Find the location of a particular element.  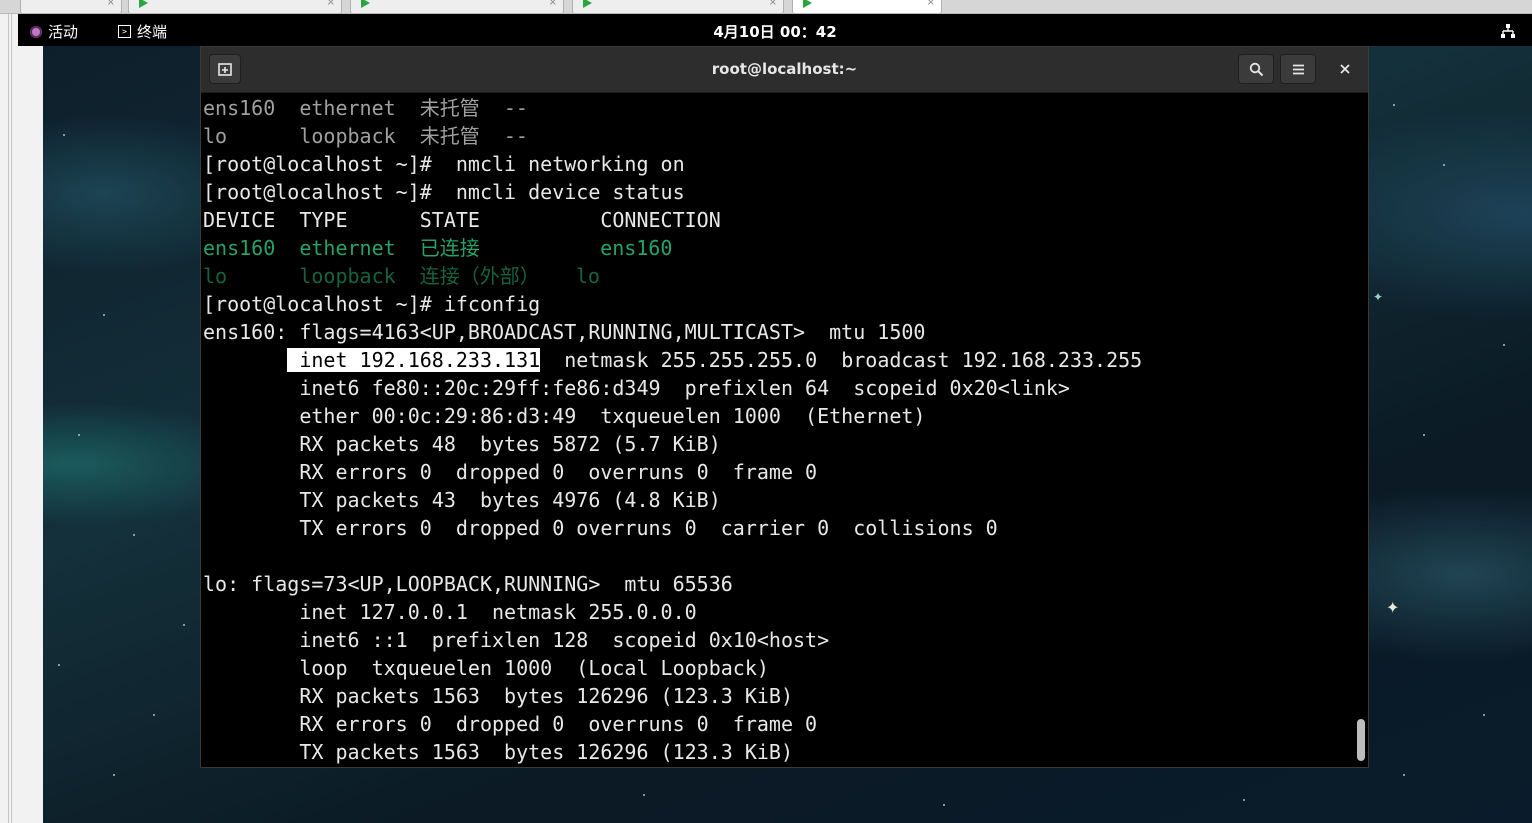

close-icon is located at coordinates (1345, 69).